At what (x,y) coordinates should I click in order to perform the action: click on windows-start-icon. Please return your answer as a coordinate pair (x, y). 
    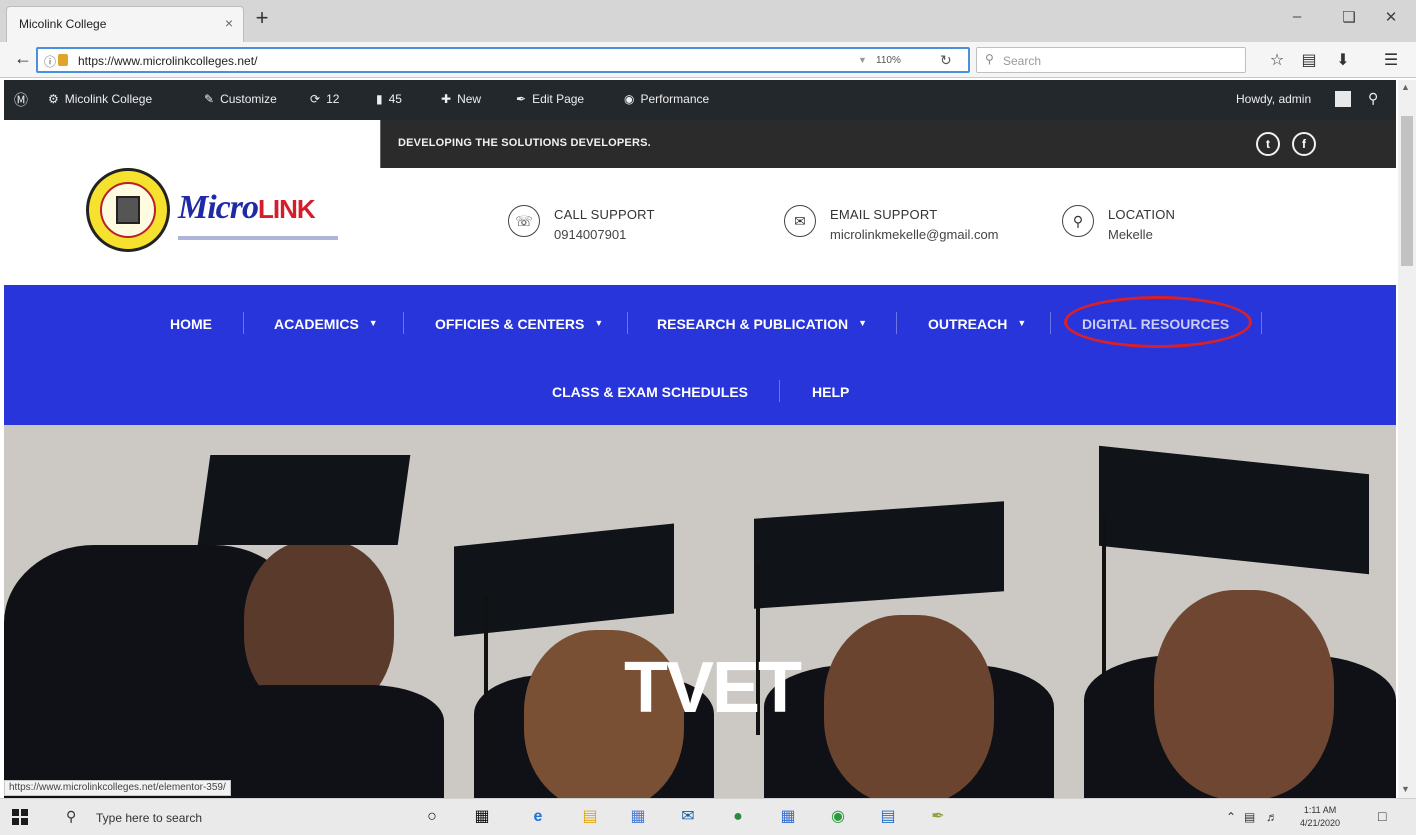
    Looking at the image, I should click on (20, 817).